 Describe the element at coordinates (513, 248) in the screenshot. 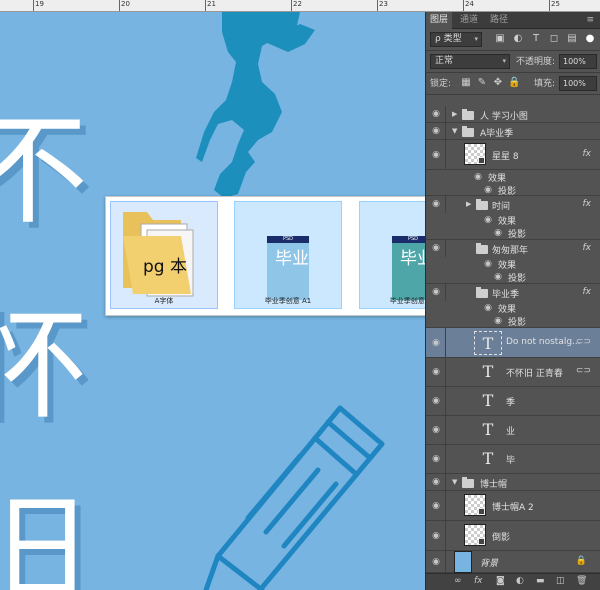

I see `layer-row: ◉ 匆匆那年 fx` at that location.